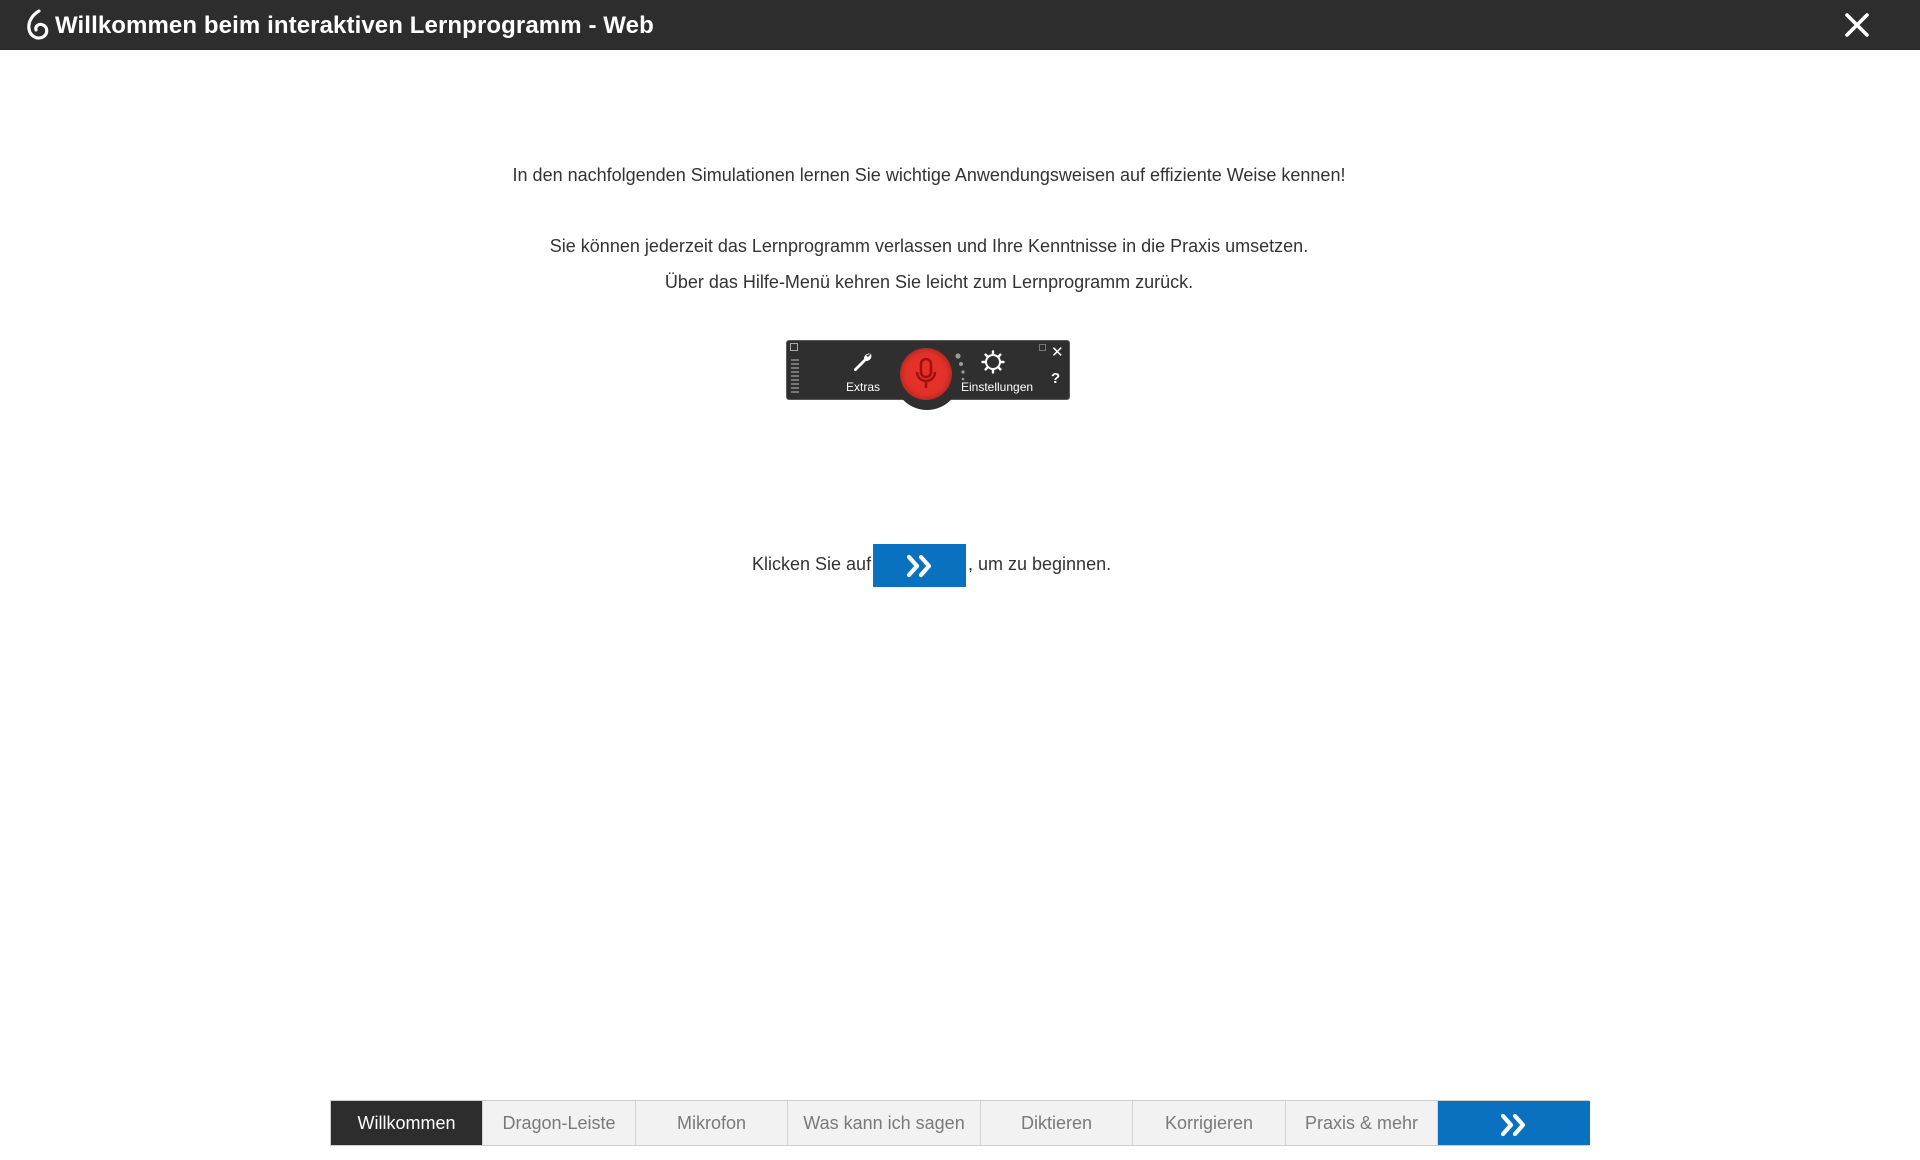 The width and height of the screenshot is (1920, 1160). Describe the element at coordinates (1857, 25) in the screenshot. I see `close-icon` at that location.